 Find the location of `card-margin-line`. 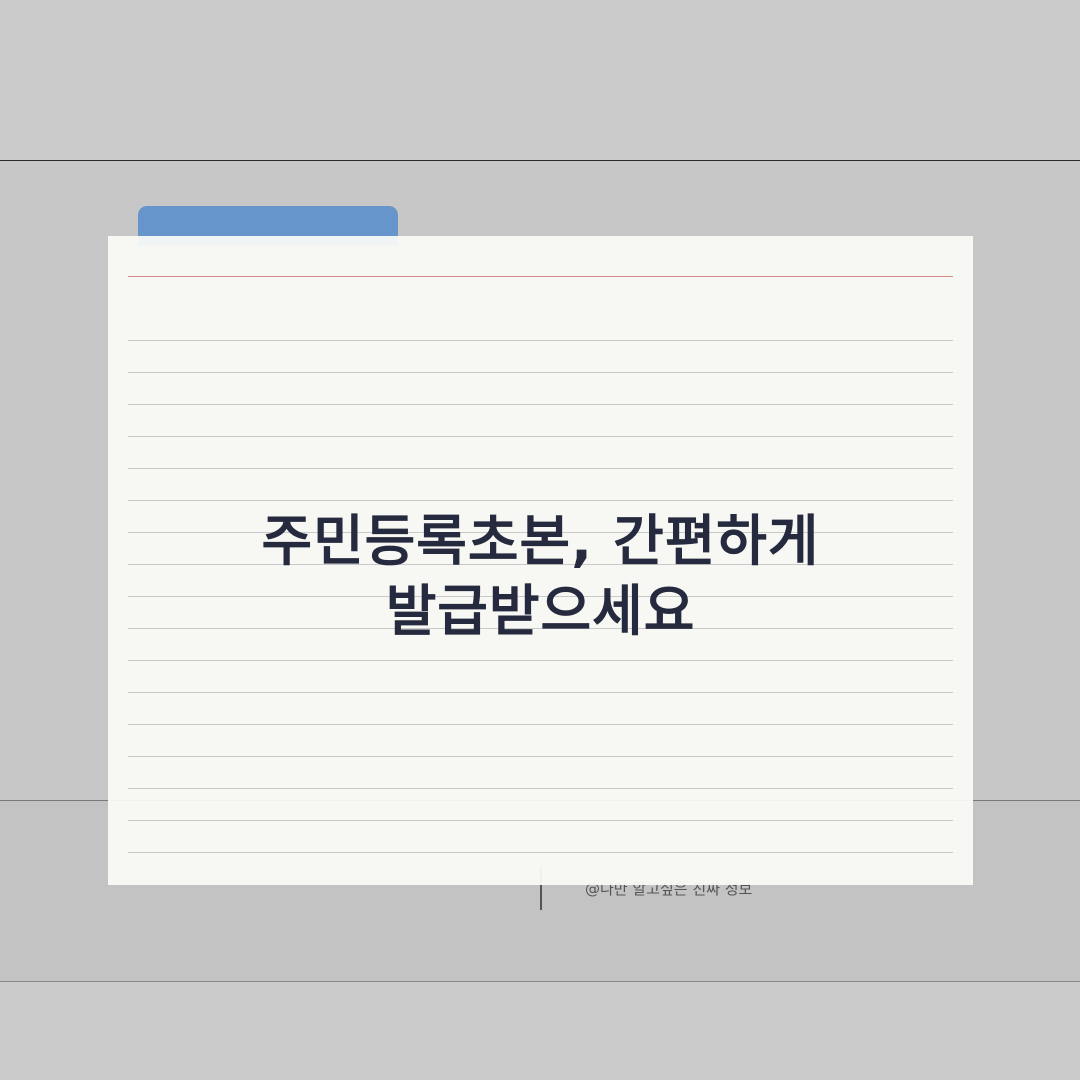

card-margin-line is located at coordinates (540, 276).